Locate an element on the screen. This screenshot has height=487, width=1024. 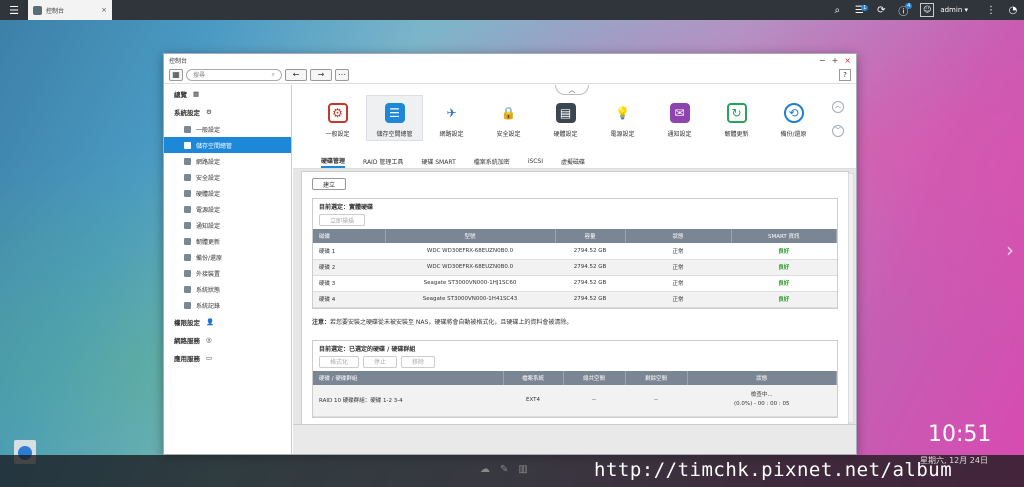
backup-icon is located at coordinates (187, 257).